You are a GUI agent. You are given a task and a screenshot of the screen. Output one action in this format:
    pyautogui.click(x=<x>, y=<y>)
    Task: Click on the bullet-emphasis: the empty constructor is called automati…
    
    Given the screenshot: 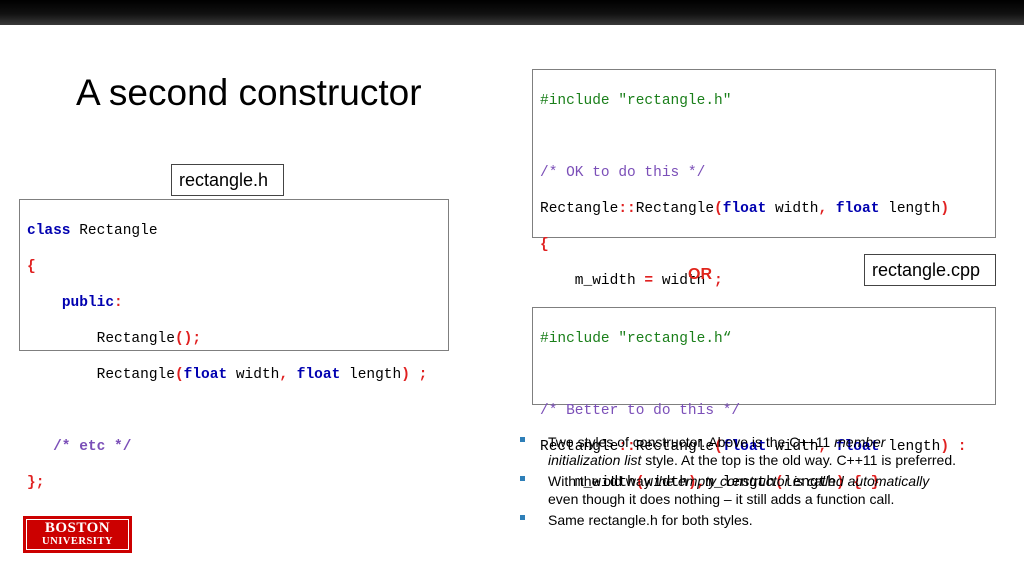 What is the action you would take?
    pyautogui.click(x=792, y=481)
    